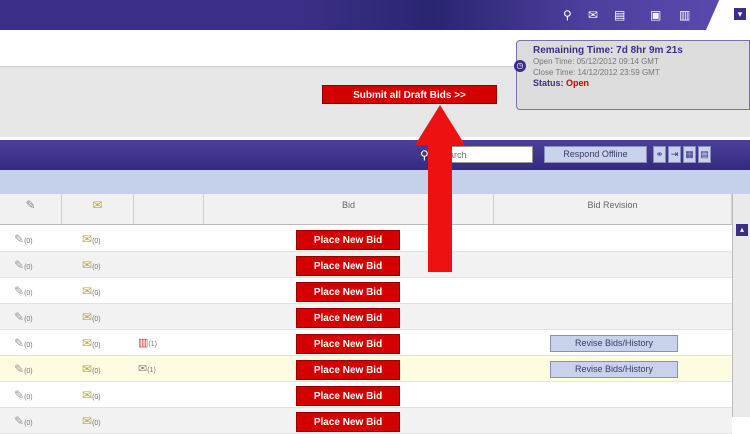 This screenshot has width=750, height=434. I want to click on column-header-messages: ✉, so click(98, 209).